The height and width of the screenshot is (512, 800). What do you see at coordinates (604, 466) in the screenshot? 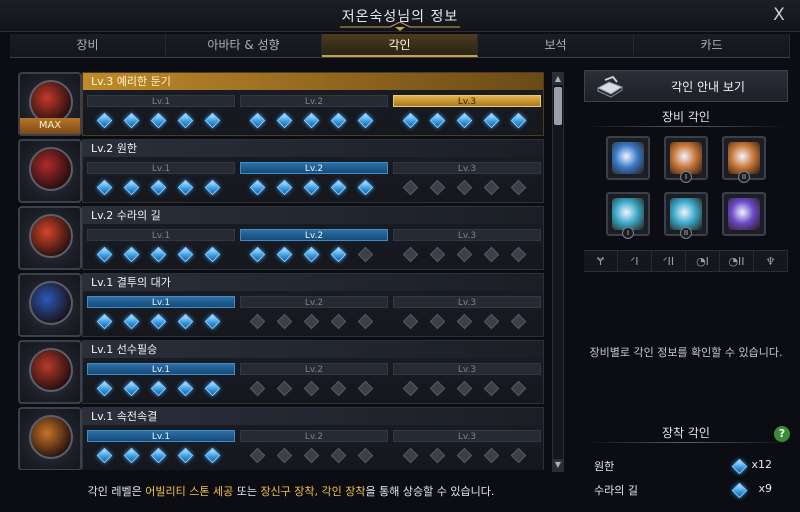
I see `equipped-name: 원한` at bounding box center [604, 466].